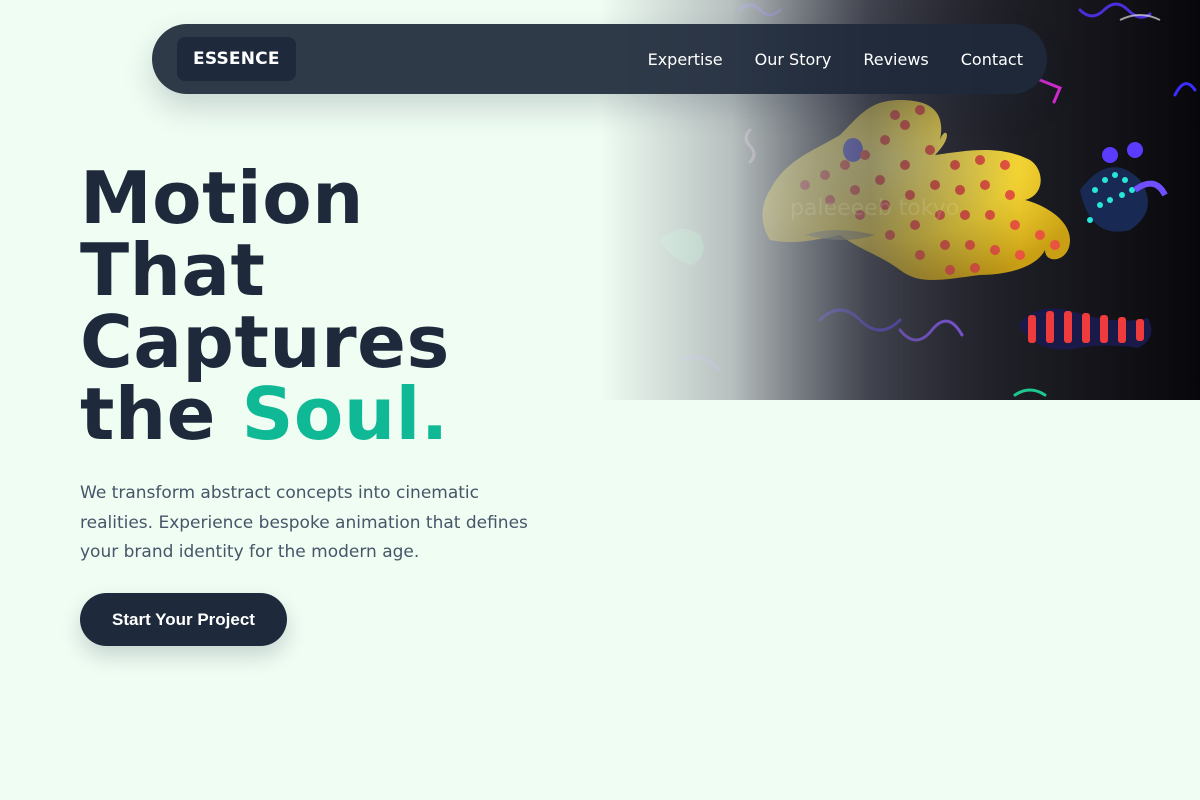  I want to click on headline-line-4: the Soul., so click(265, 414).